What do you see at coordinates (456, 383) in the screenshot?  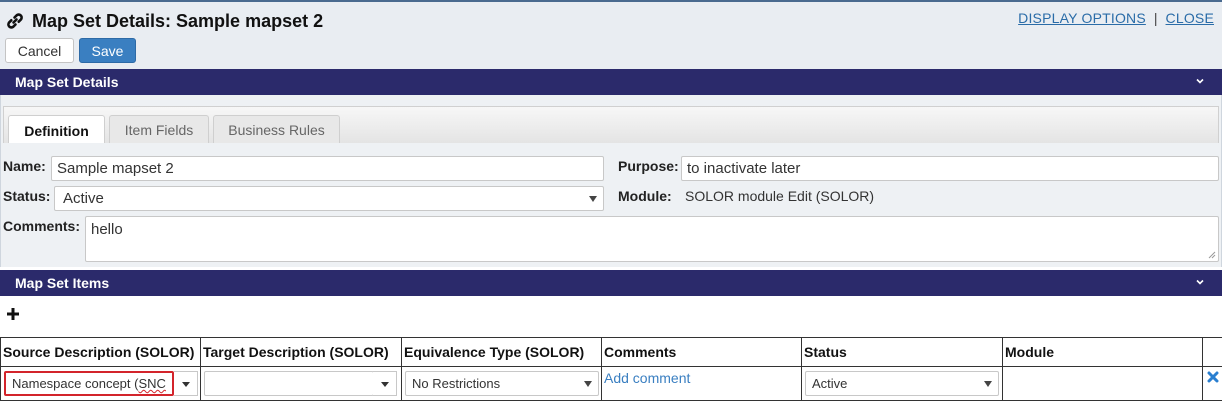 I see `equivalence-value: No Restrictions` at bounding box center [456, 383].